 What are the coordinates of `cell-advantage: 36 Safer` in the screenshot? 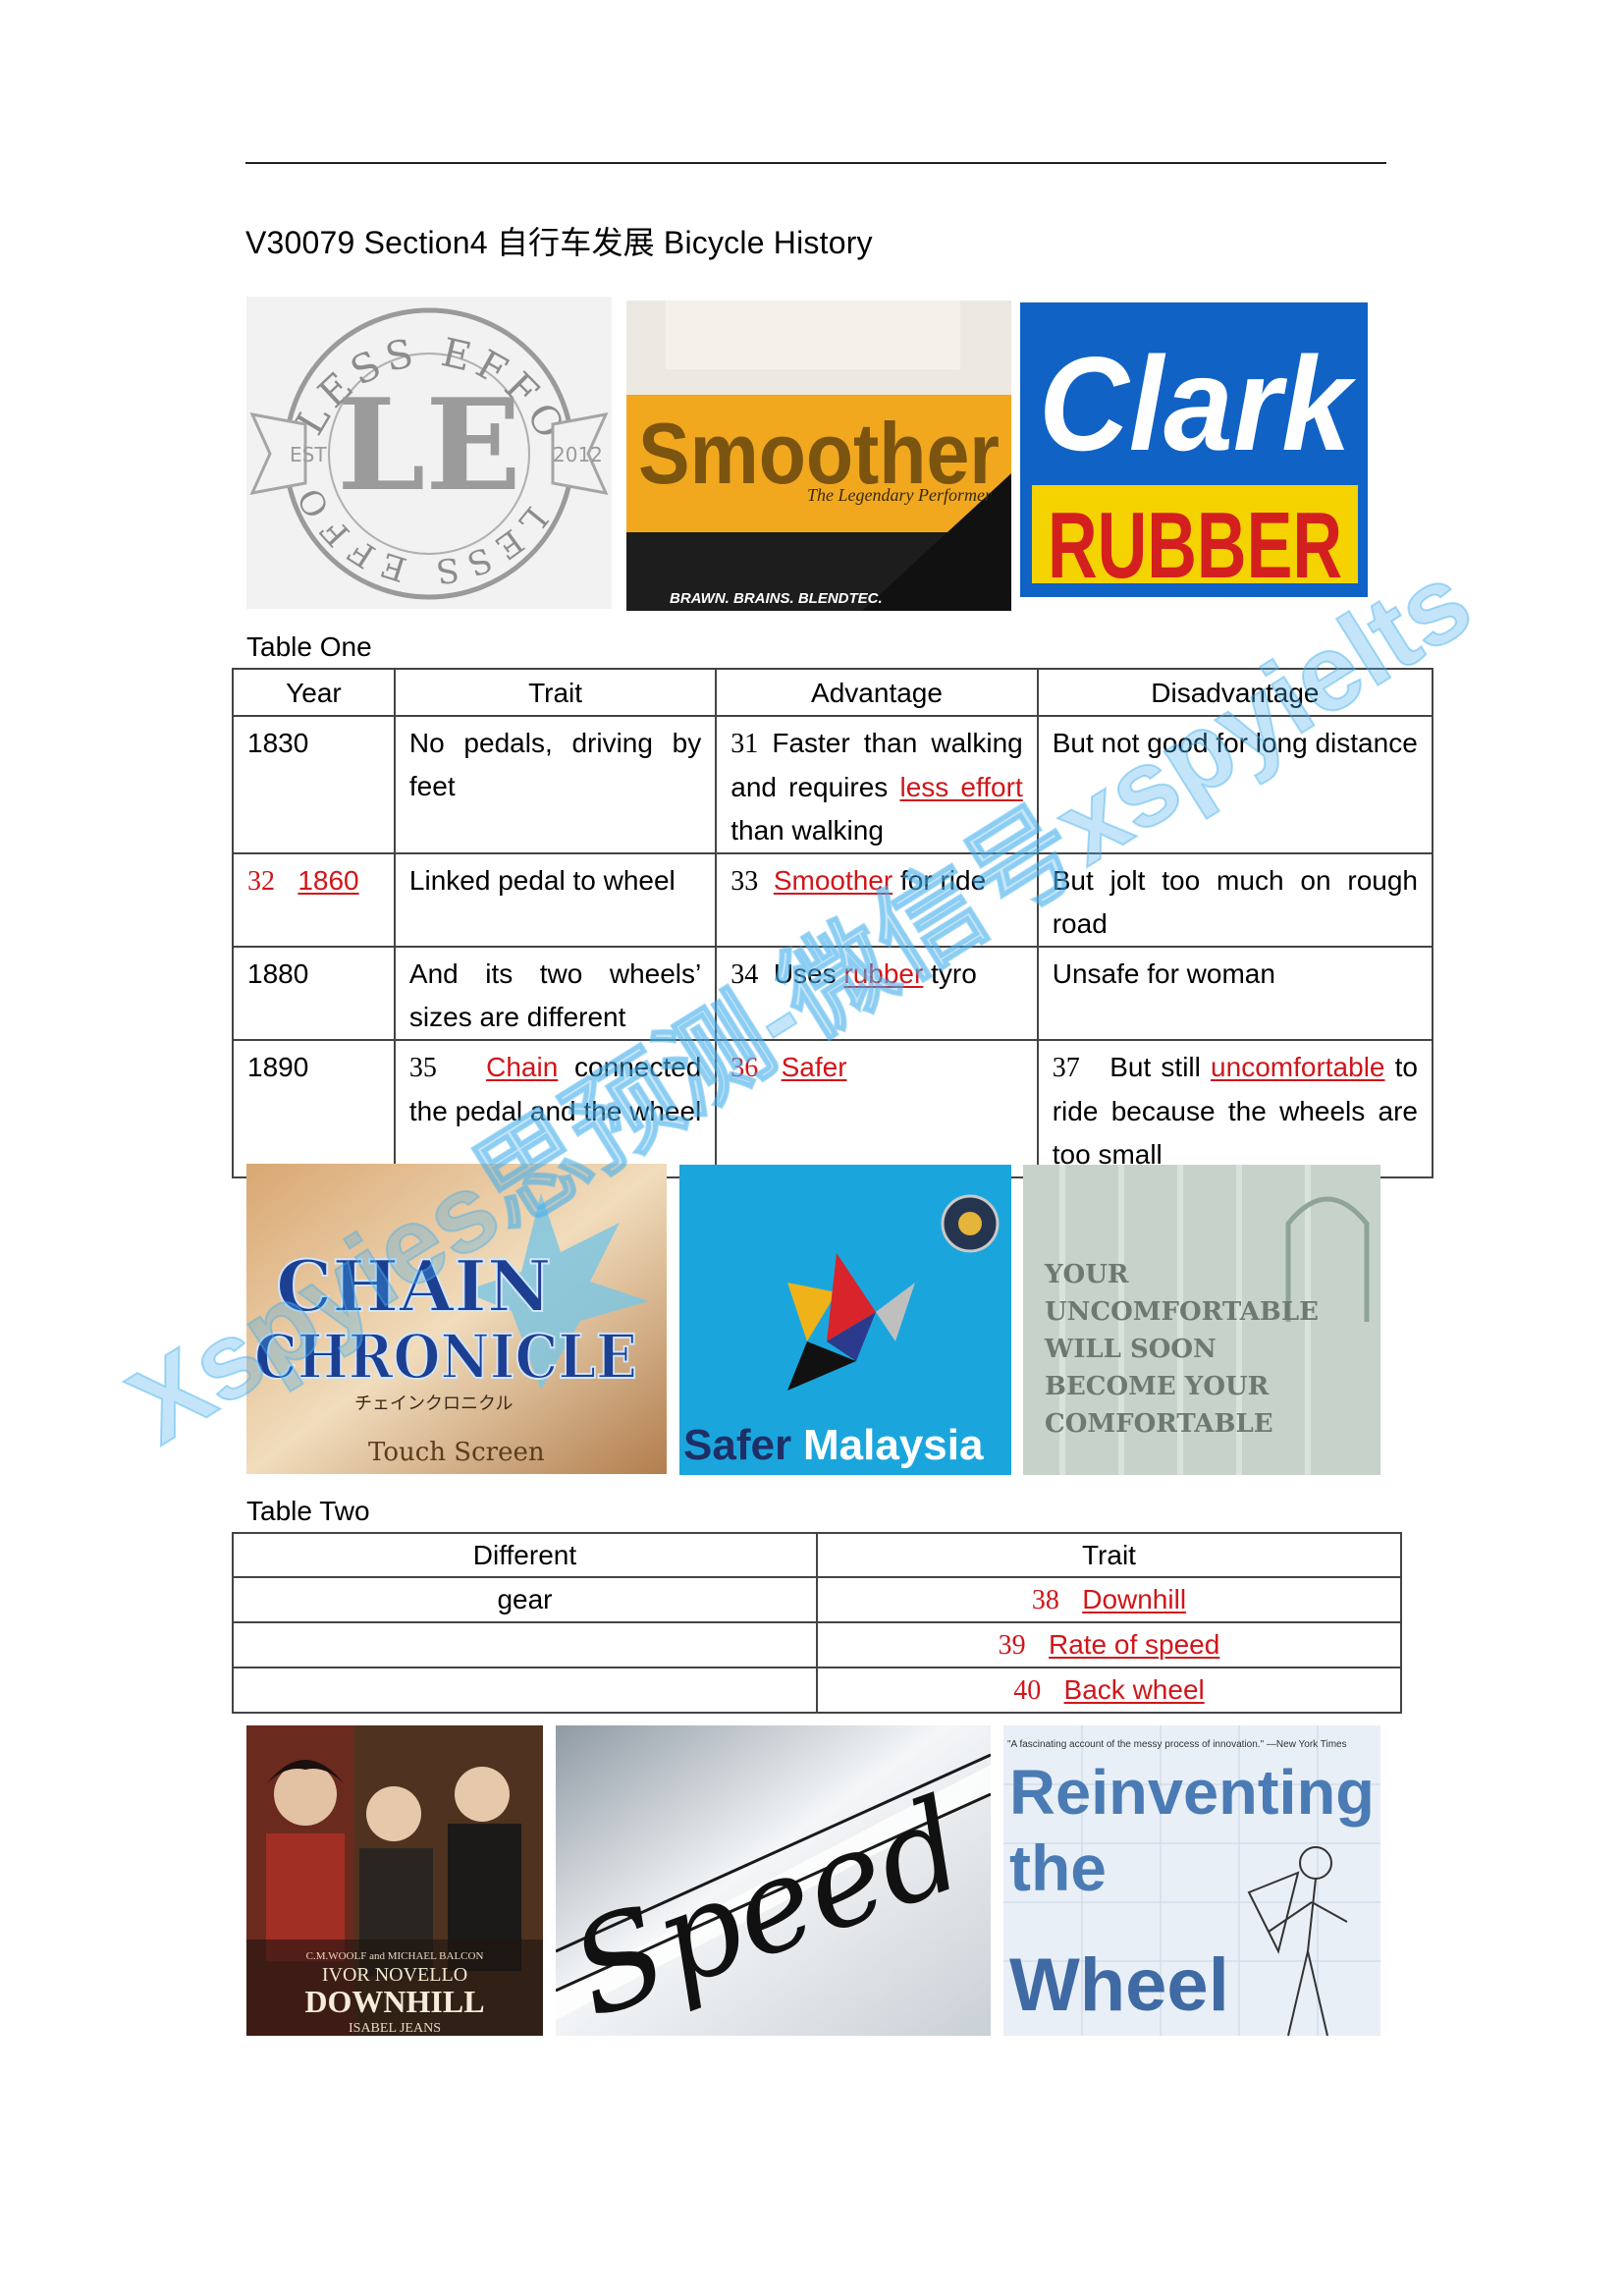 It's located at (877, 1108).